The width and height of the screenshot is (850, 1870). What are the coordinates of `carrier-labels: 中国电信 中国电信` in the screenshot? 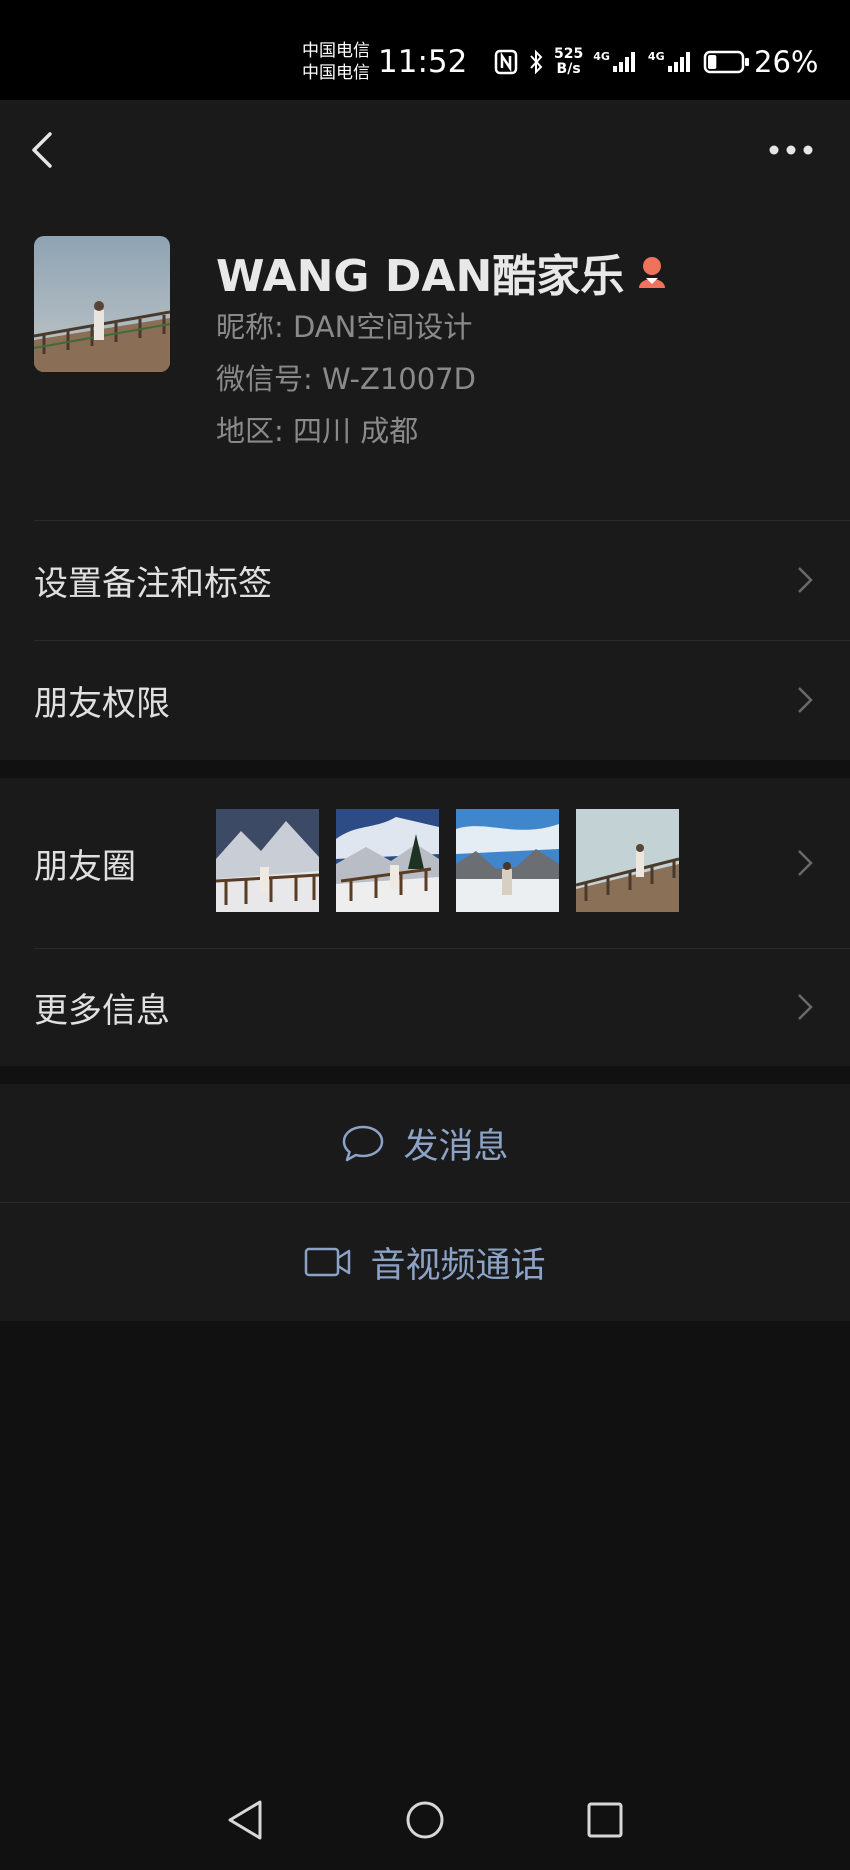 It's located at (336, 62).